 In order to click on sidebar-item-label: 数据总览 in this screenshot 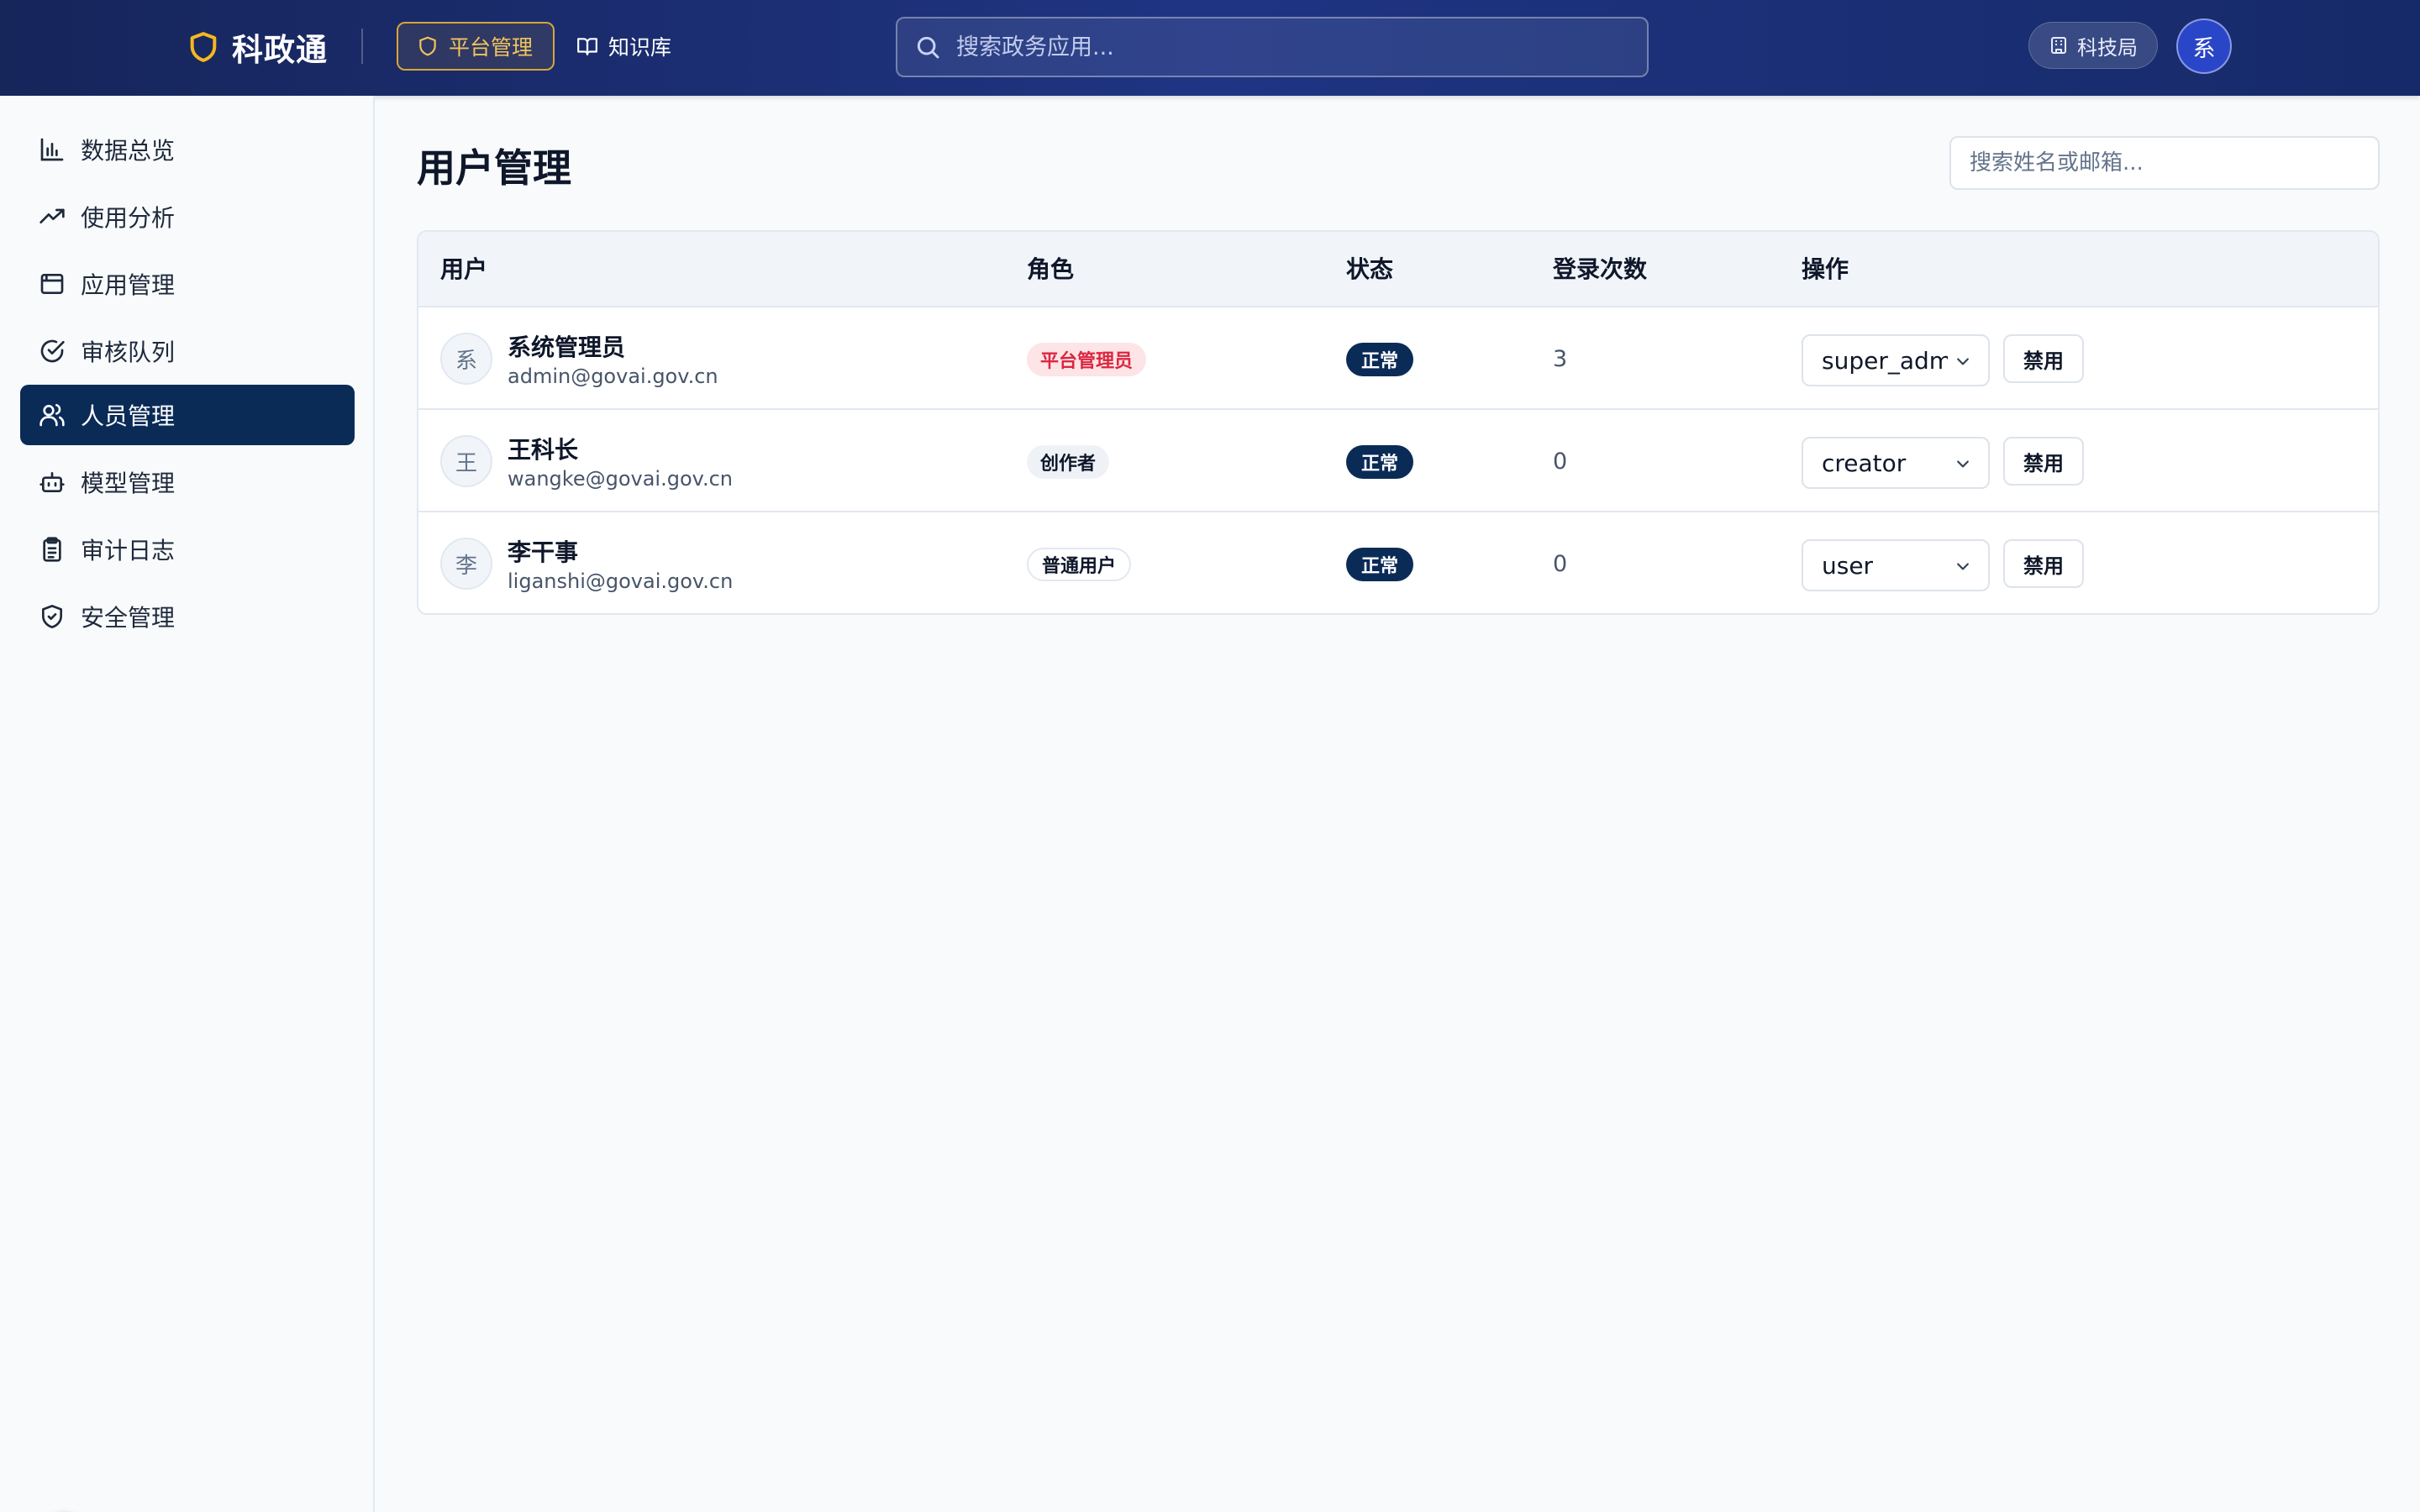, I will do `click(128, 151)`.